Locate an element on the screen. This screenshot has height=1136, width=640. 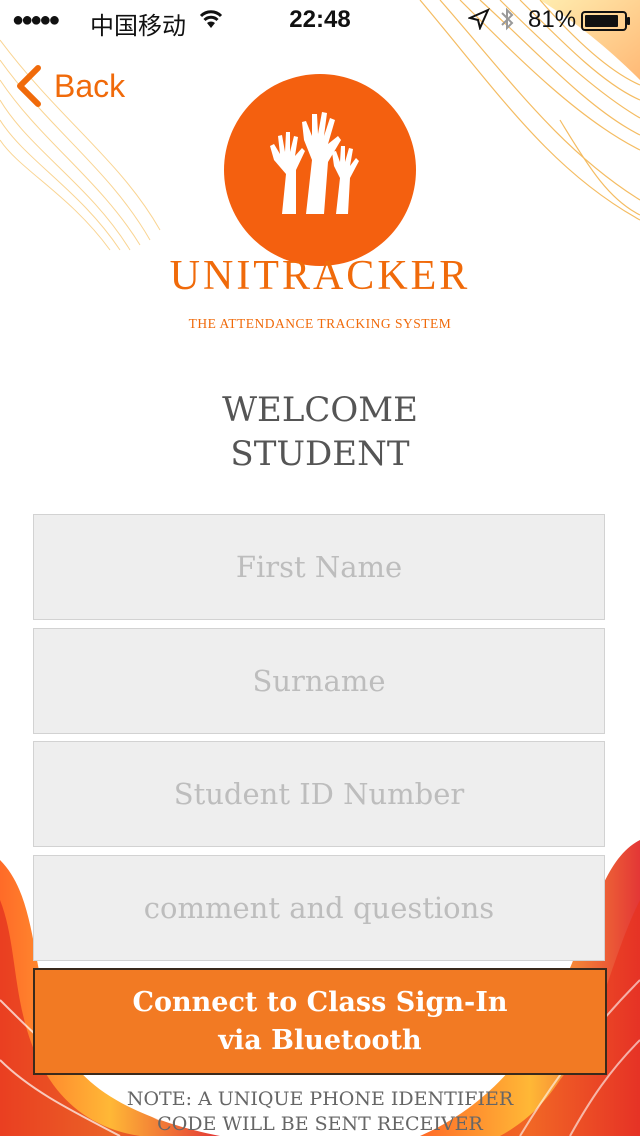
bluetooth-icon is located at coordinates (507, 22).